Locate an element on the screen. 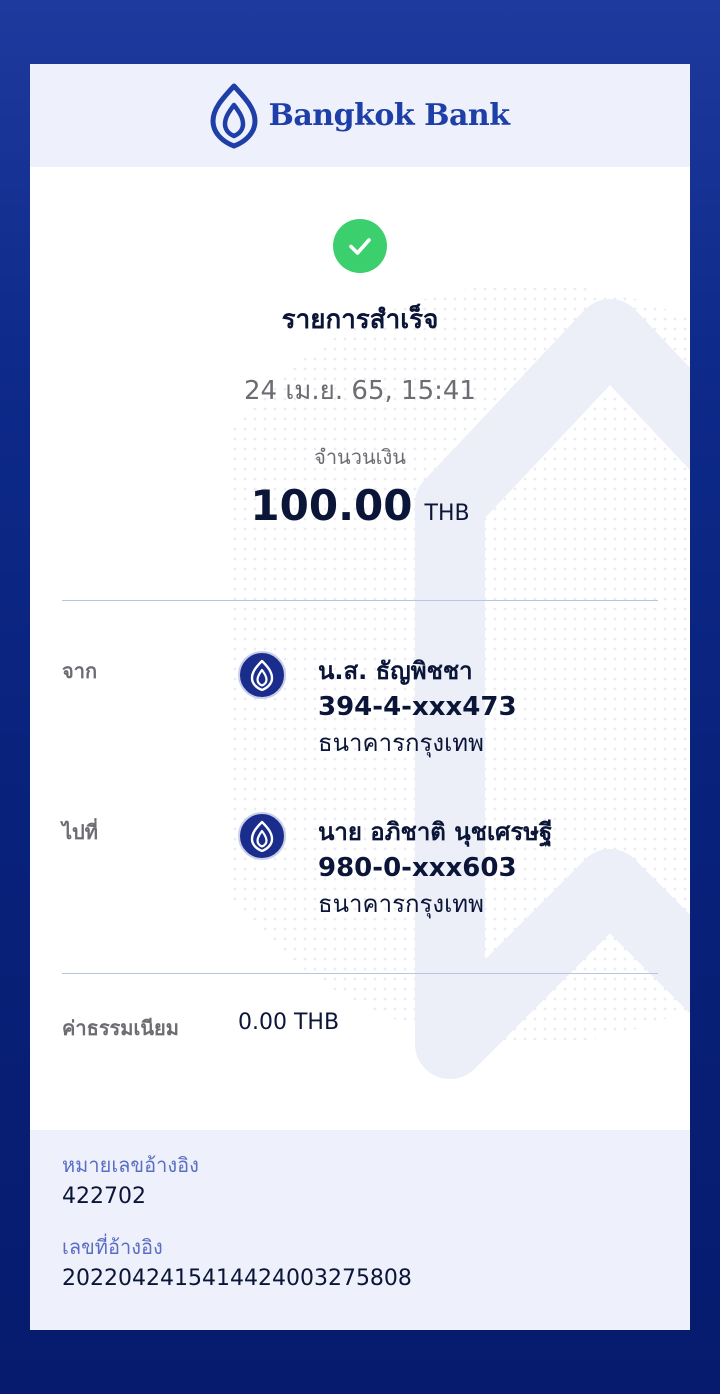 This screenshot has height=1394, width=720. to-bank: ธนาคารกรุงเทพ is located at coordinates (401, 904).